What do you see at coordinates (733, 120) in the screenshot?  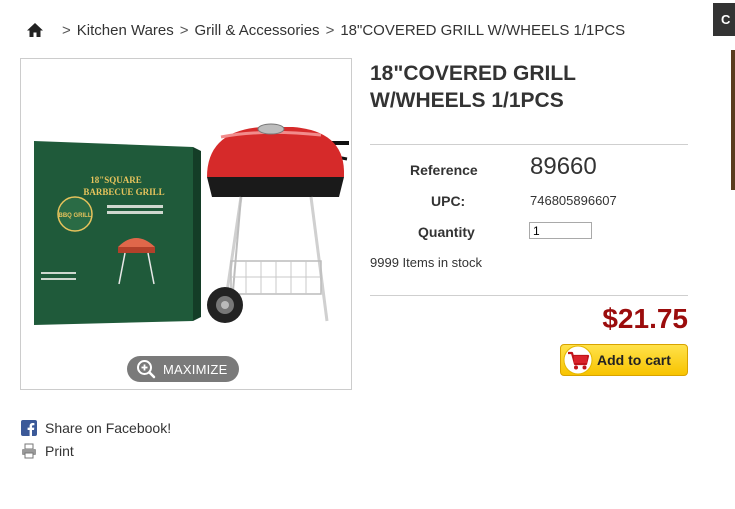 I see `side-image-strip` at bounding box center [733, 120].